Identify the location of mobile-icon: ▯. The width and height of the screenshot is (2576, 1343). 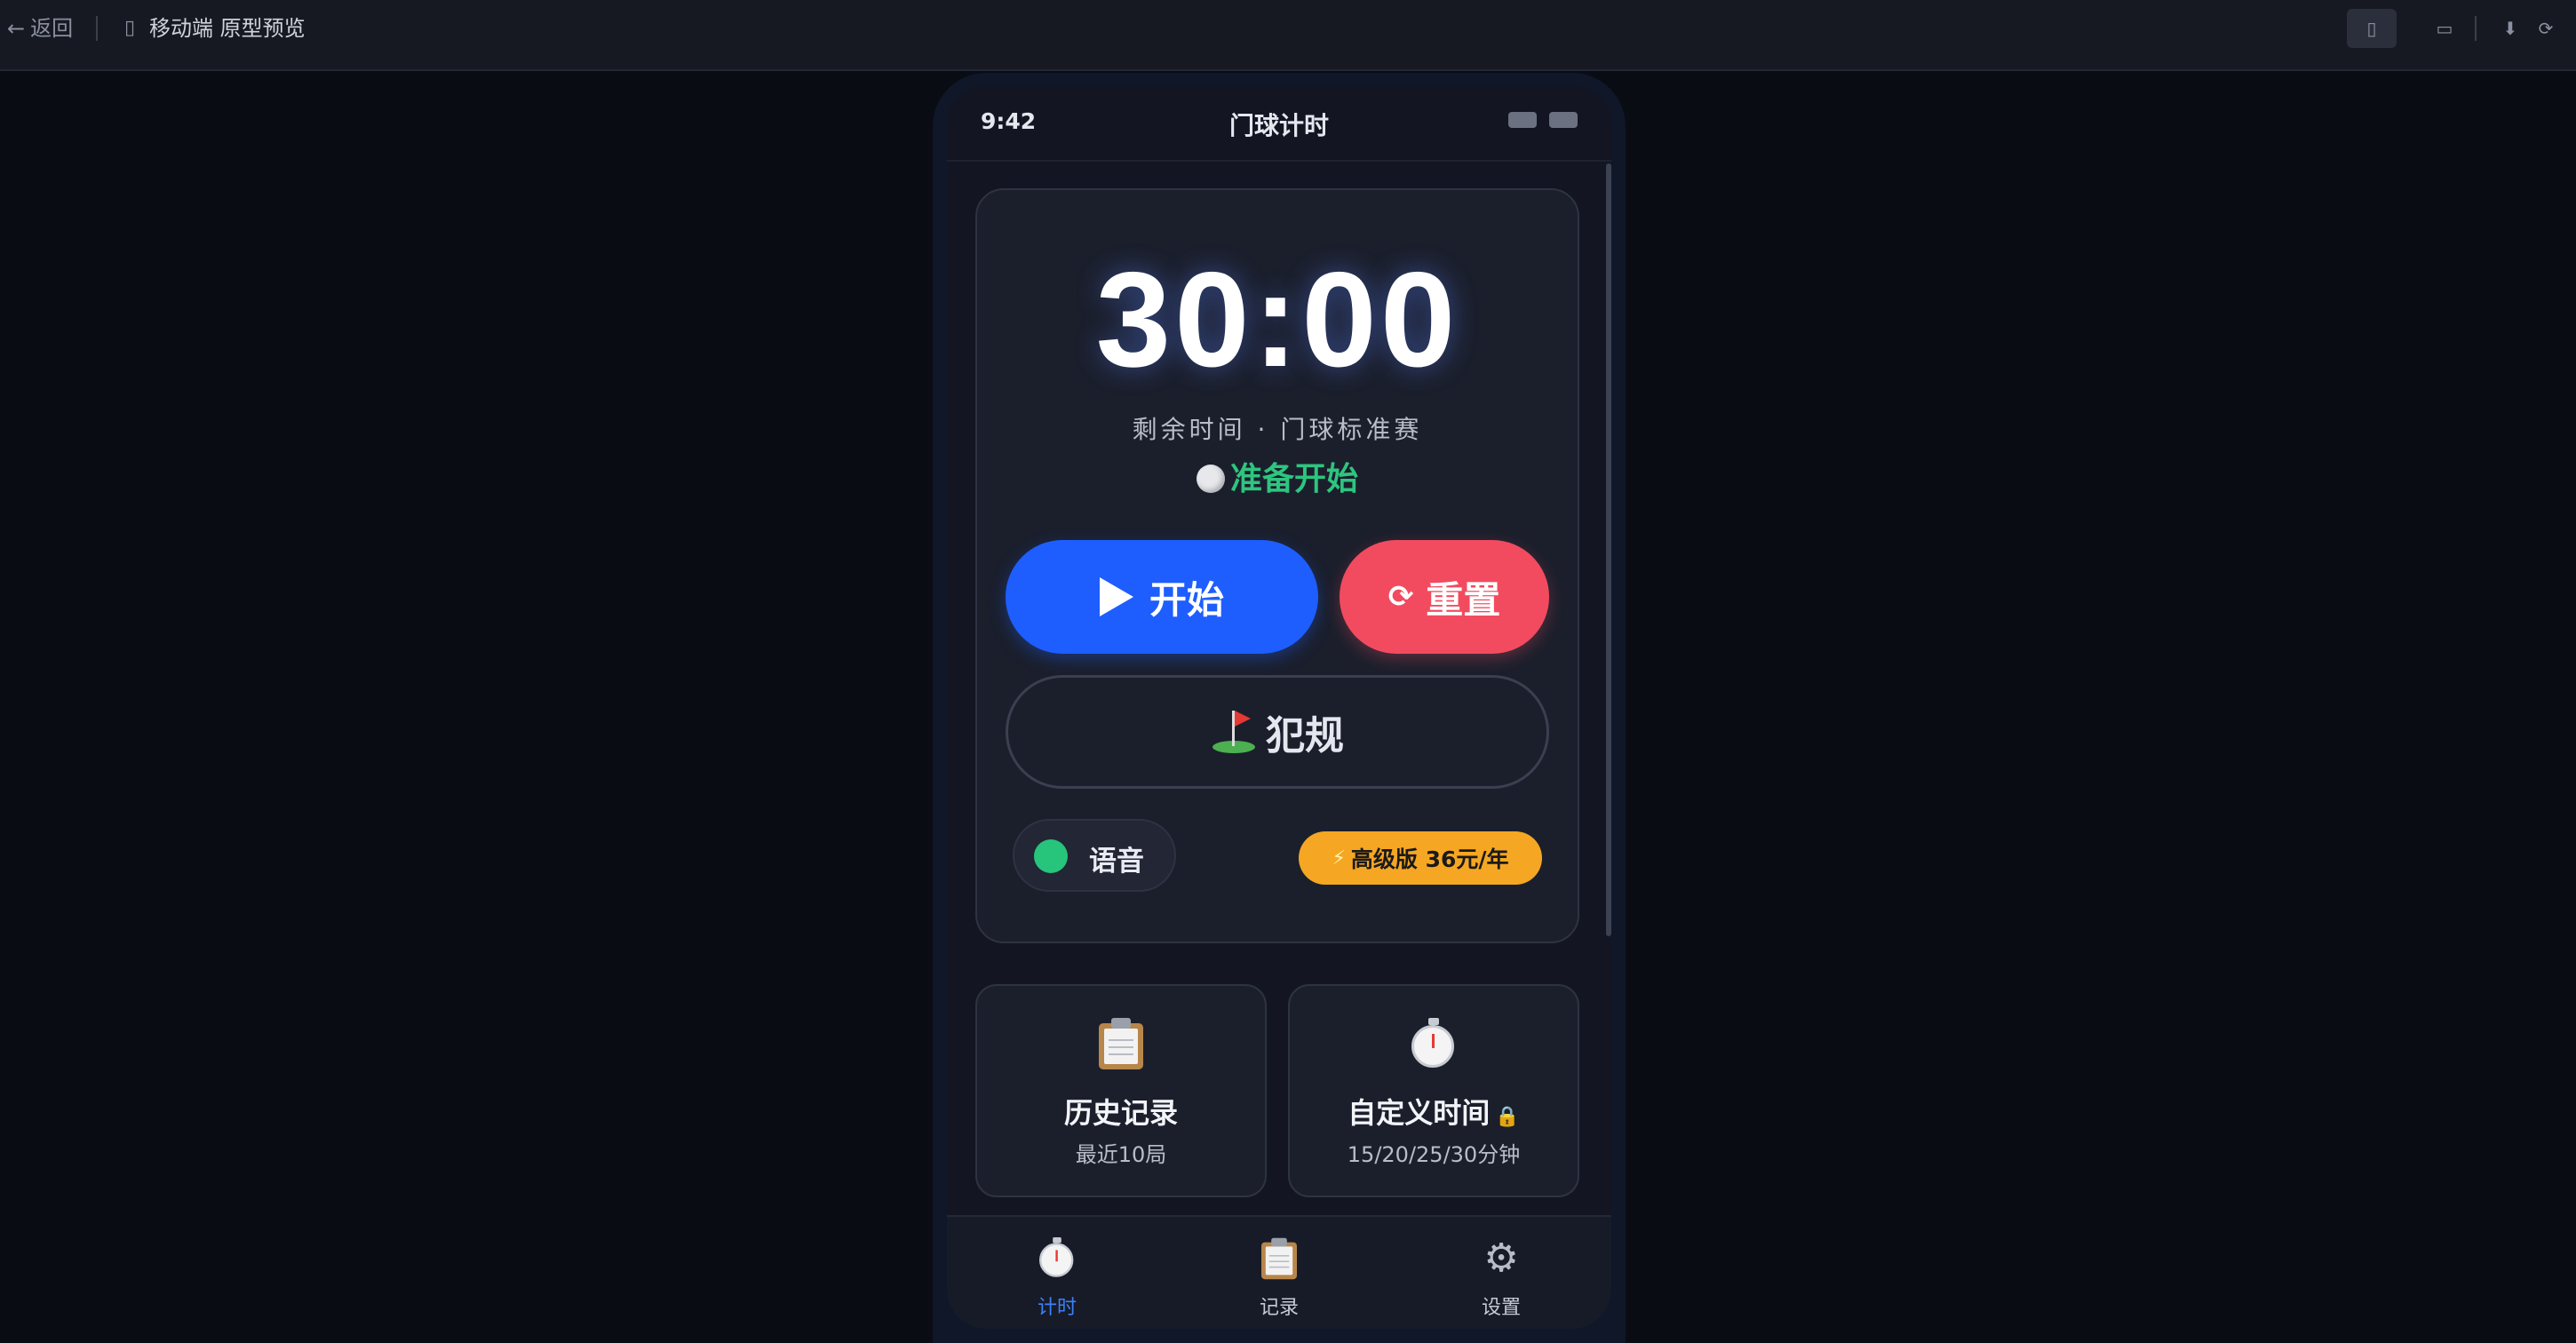
(130, 28).